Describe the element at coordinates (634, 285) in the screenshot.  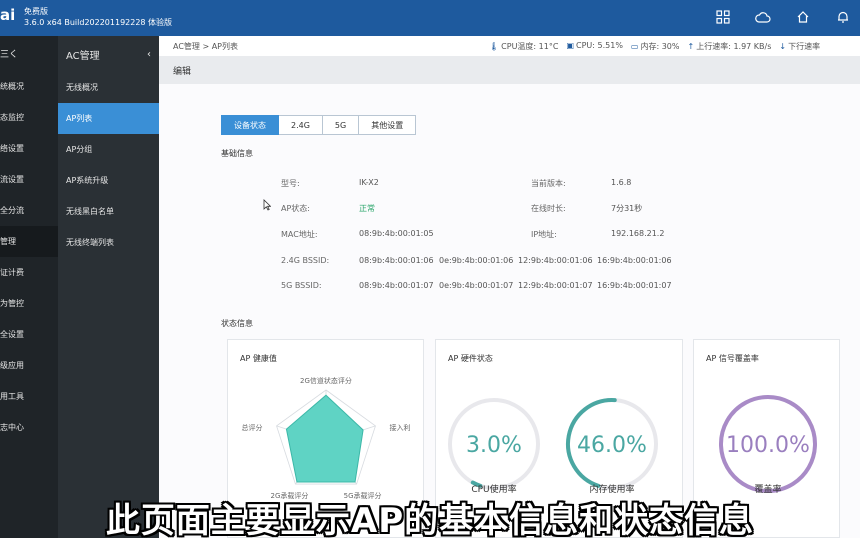
I see `bssid5-value: 16:9b:4b:00:01:07` at that location.